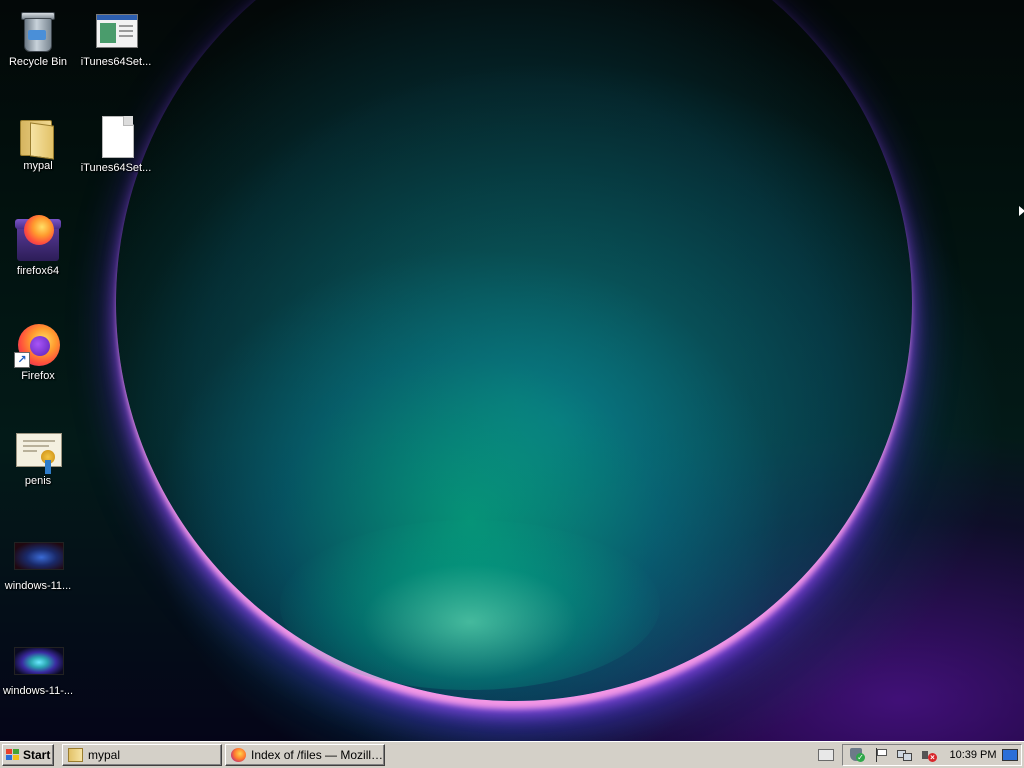  What do you see at coordinates (470, 605) in the screenshot?
I see `wallpaper-glow` at bounding box center [470, 605].